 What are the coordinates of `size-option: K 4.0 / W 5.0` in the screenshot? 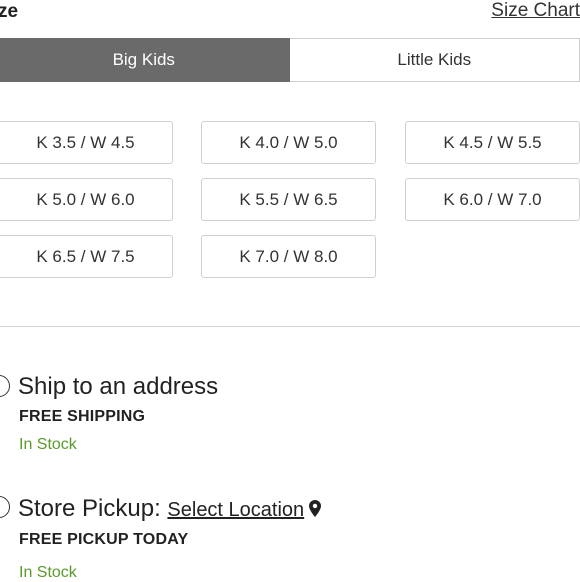 It's located at (288, 142).